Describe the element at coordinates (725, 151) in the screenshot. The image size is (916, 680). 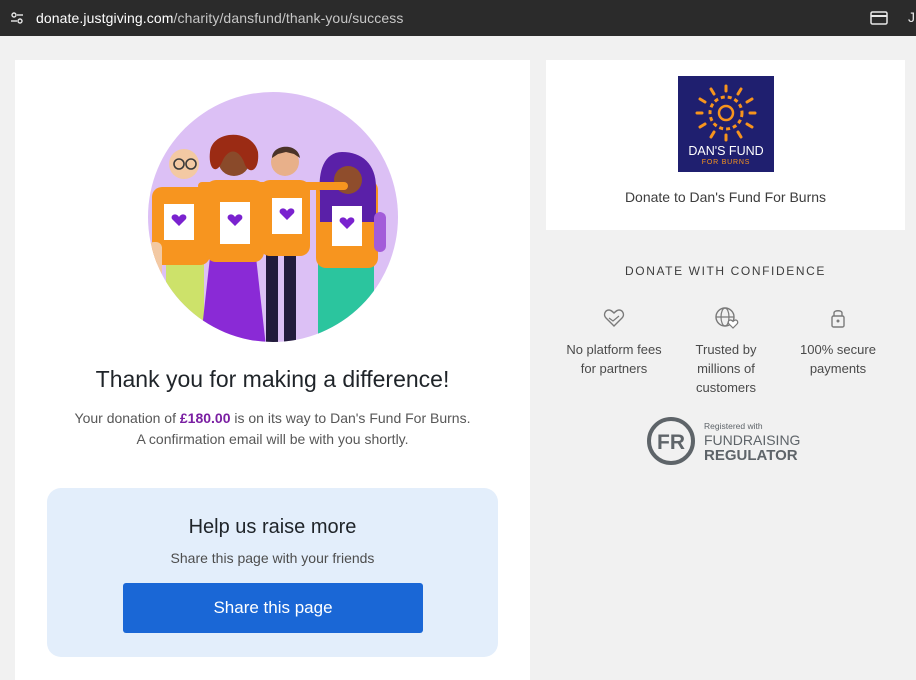
I see `charity-logo-line1: DAN'S FUND` at that location.